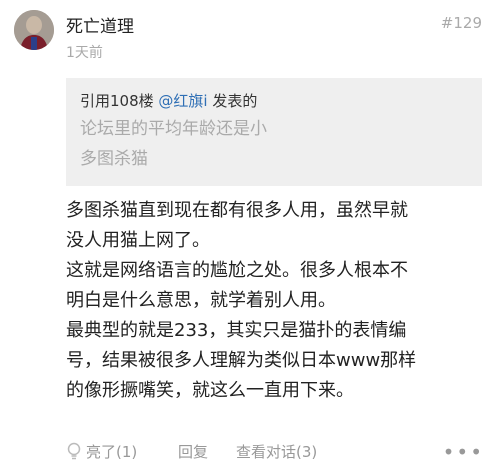 The image size is (500, 475). I want to click on content-line: 的像形撅嘴笑，就这么一直用下来。, so click(210, 390).